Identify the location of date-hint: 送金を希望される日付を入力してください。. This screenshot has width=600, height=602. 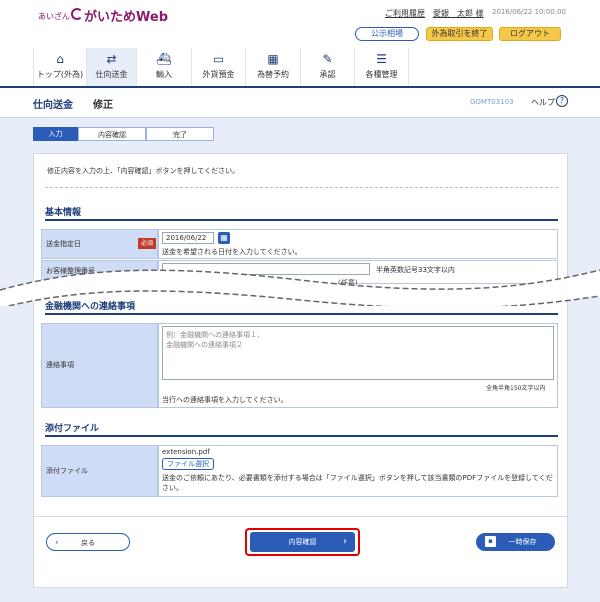
(232, 252).